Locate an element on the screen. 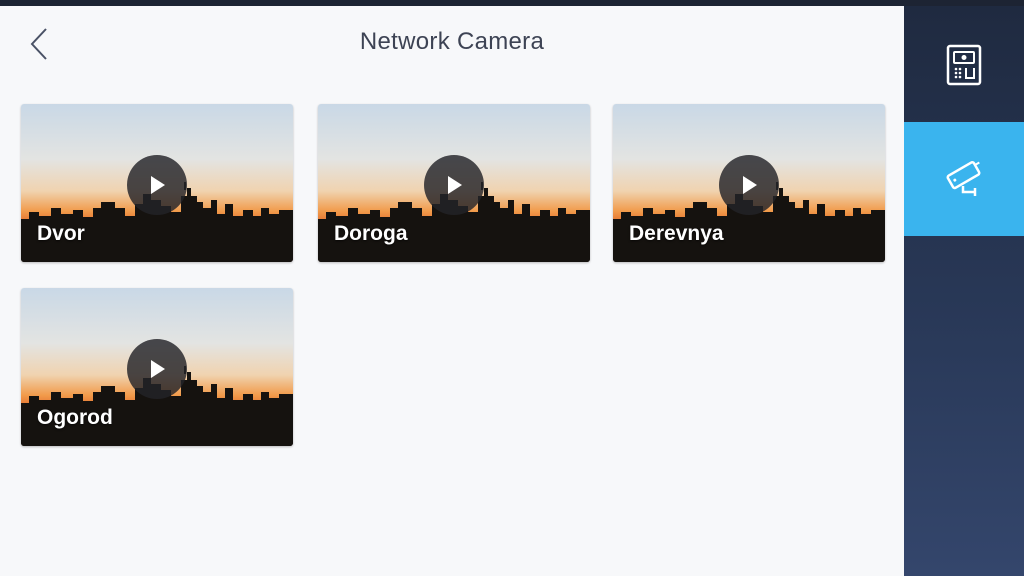 The image size is (1024, 576). sidebar is located at coordinates (964, 291).